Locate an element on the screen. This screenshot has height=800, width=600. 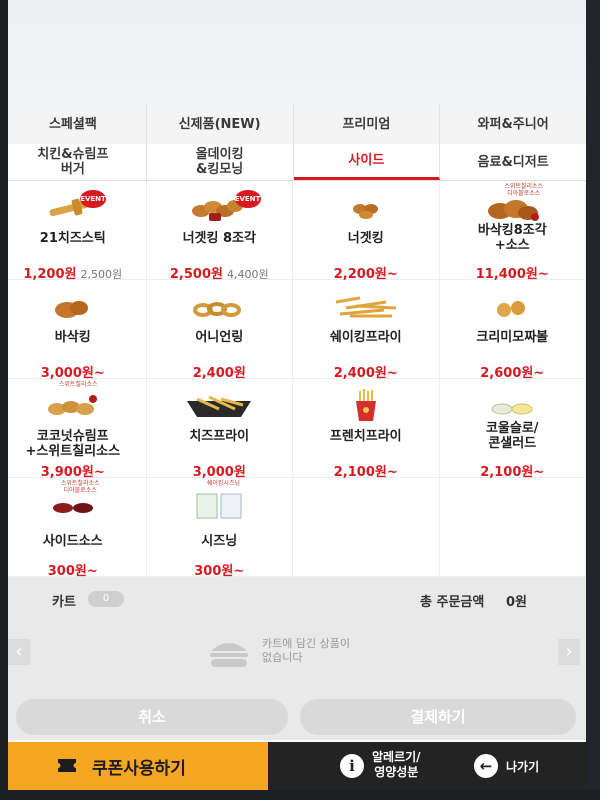
product-card-cheese-fries: 치즈프라이 3,000원 is located at coordinates (219, 429).